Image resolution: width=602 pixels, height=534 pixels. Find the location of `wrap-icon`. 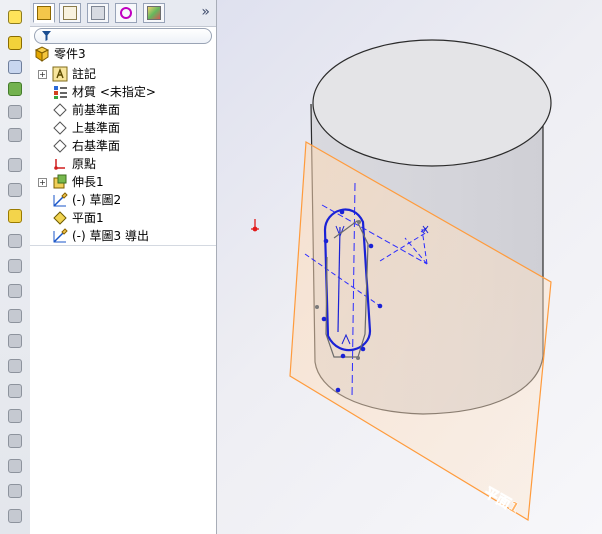

wrap-icon is located at coordinates (15, 366).